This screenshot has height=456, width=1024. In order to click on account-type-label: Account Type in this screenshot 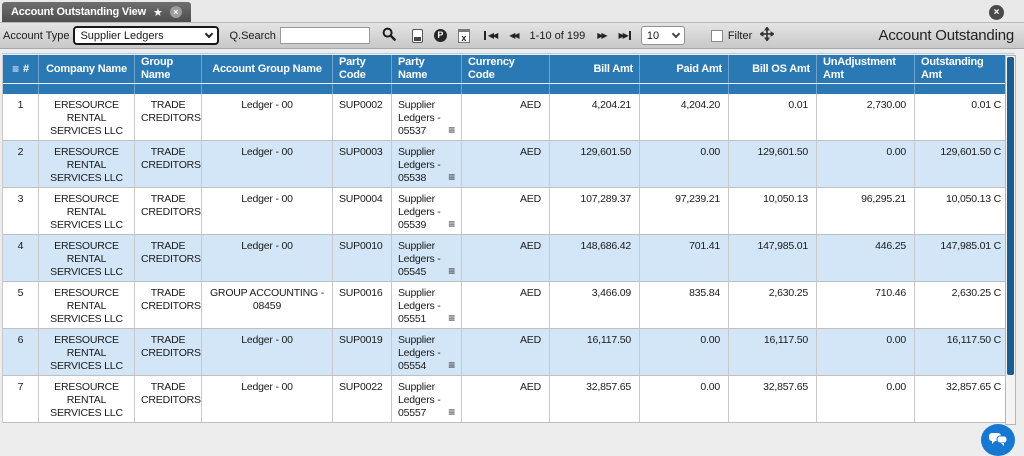, I will do `click(36, 35)`.